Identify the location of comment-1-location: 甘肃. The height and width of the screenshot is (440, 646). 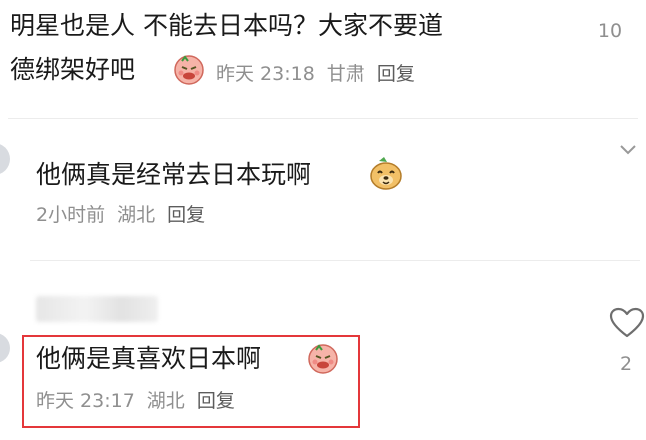
(345, 74).